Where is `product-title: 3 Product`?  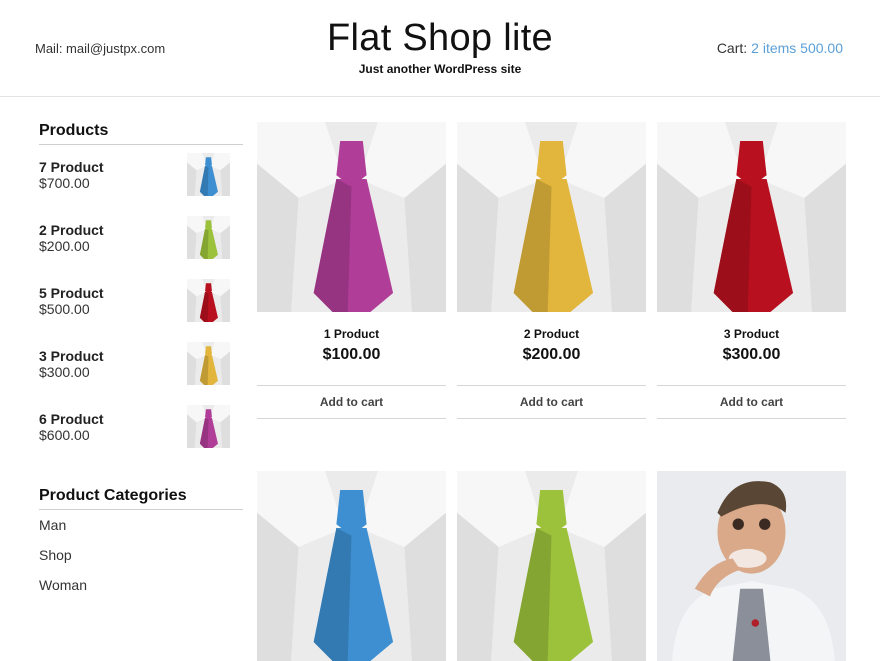 product-title: 3 Product is located at coordinates (751, 334).